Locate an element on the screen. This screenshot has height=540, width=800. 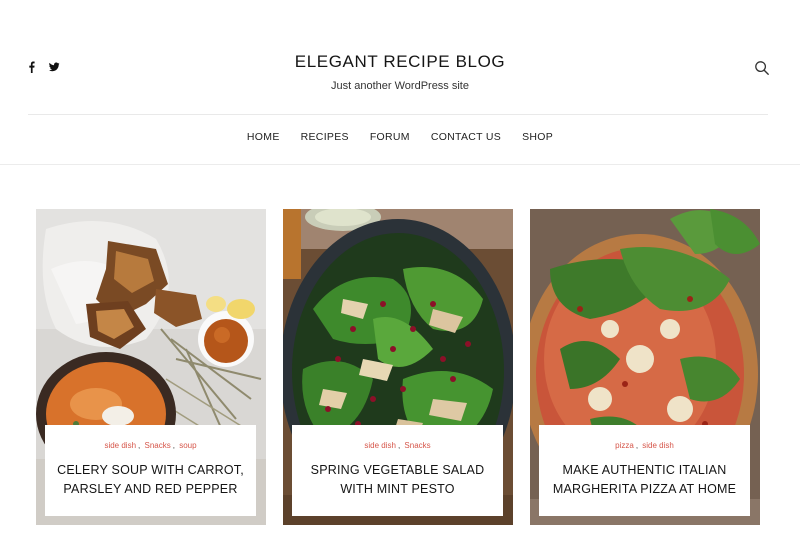
post-categories: side dish, Snacks is located at coordinates (397, 445).